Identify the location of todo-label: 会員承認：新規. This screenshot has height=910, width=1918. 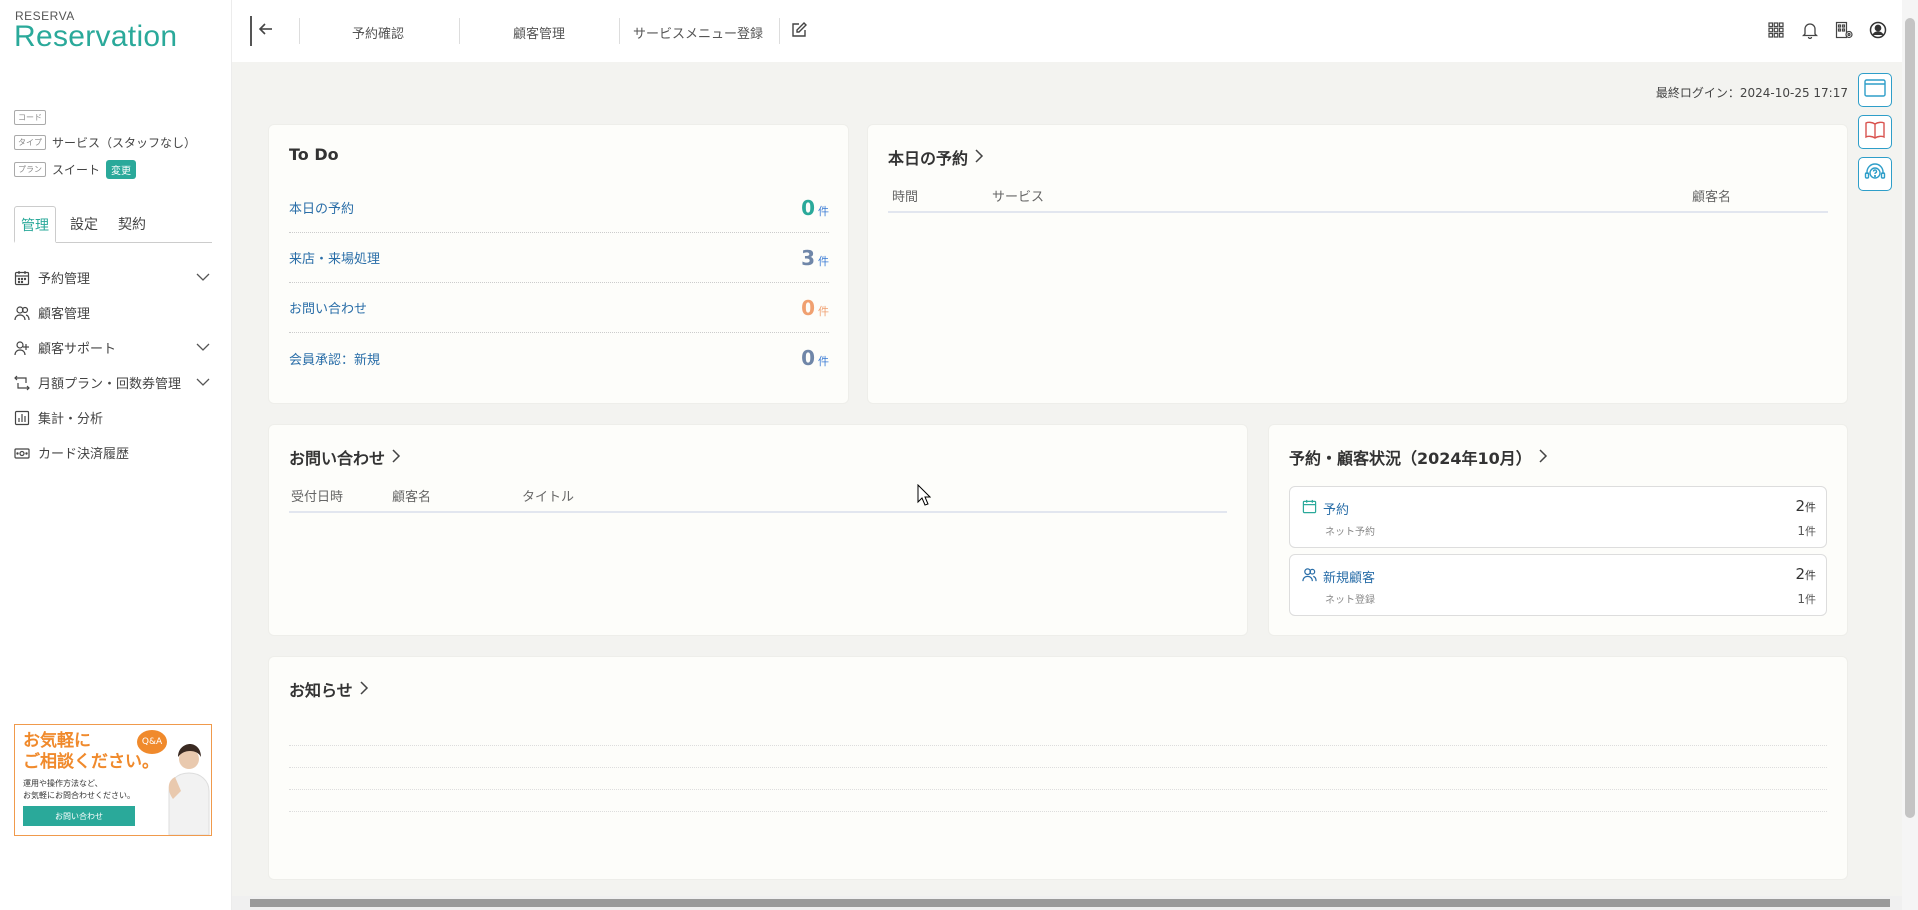
(335, 360).